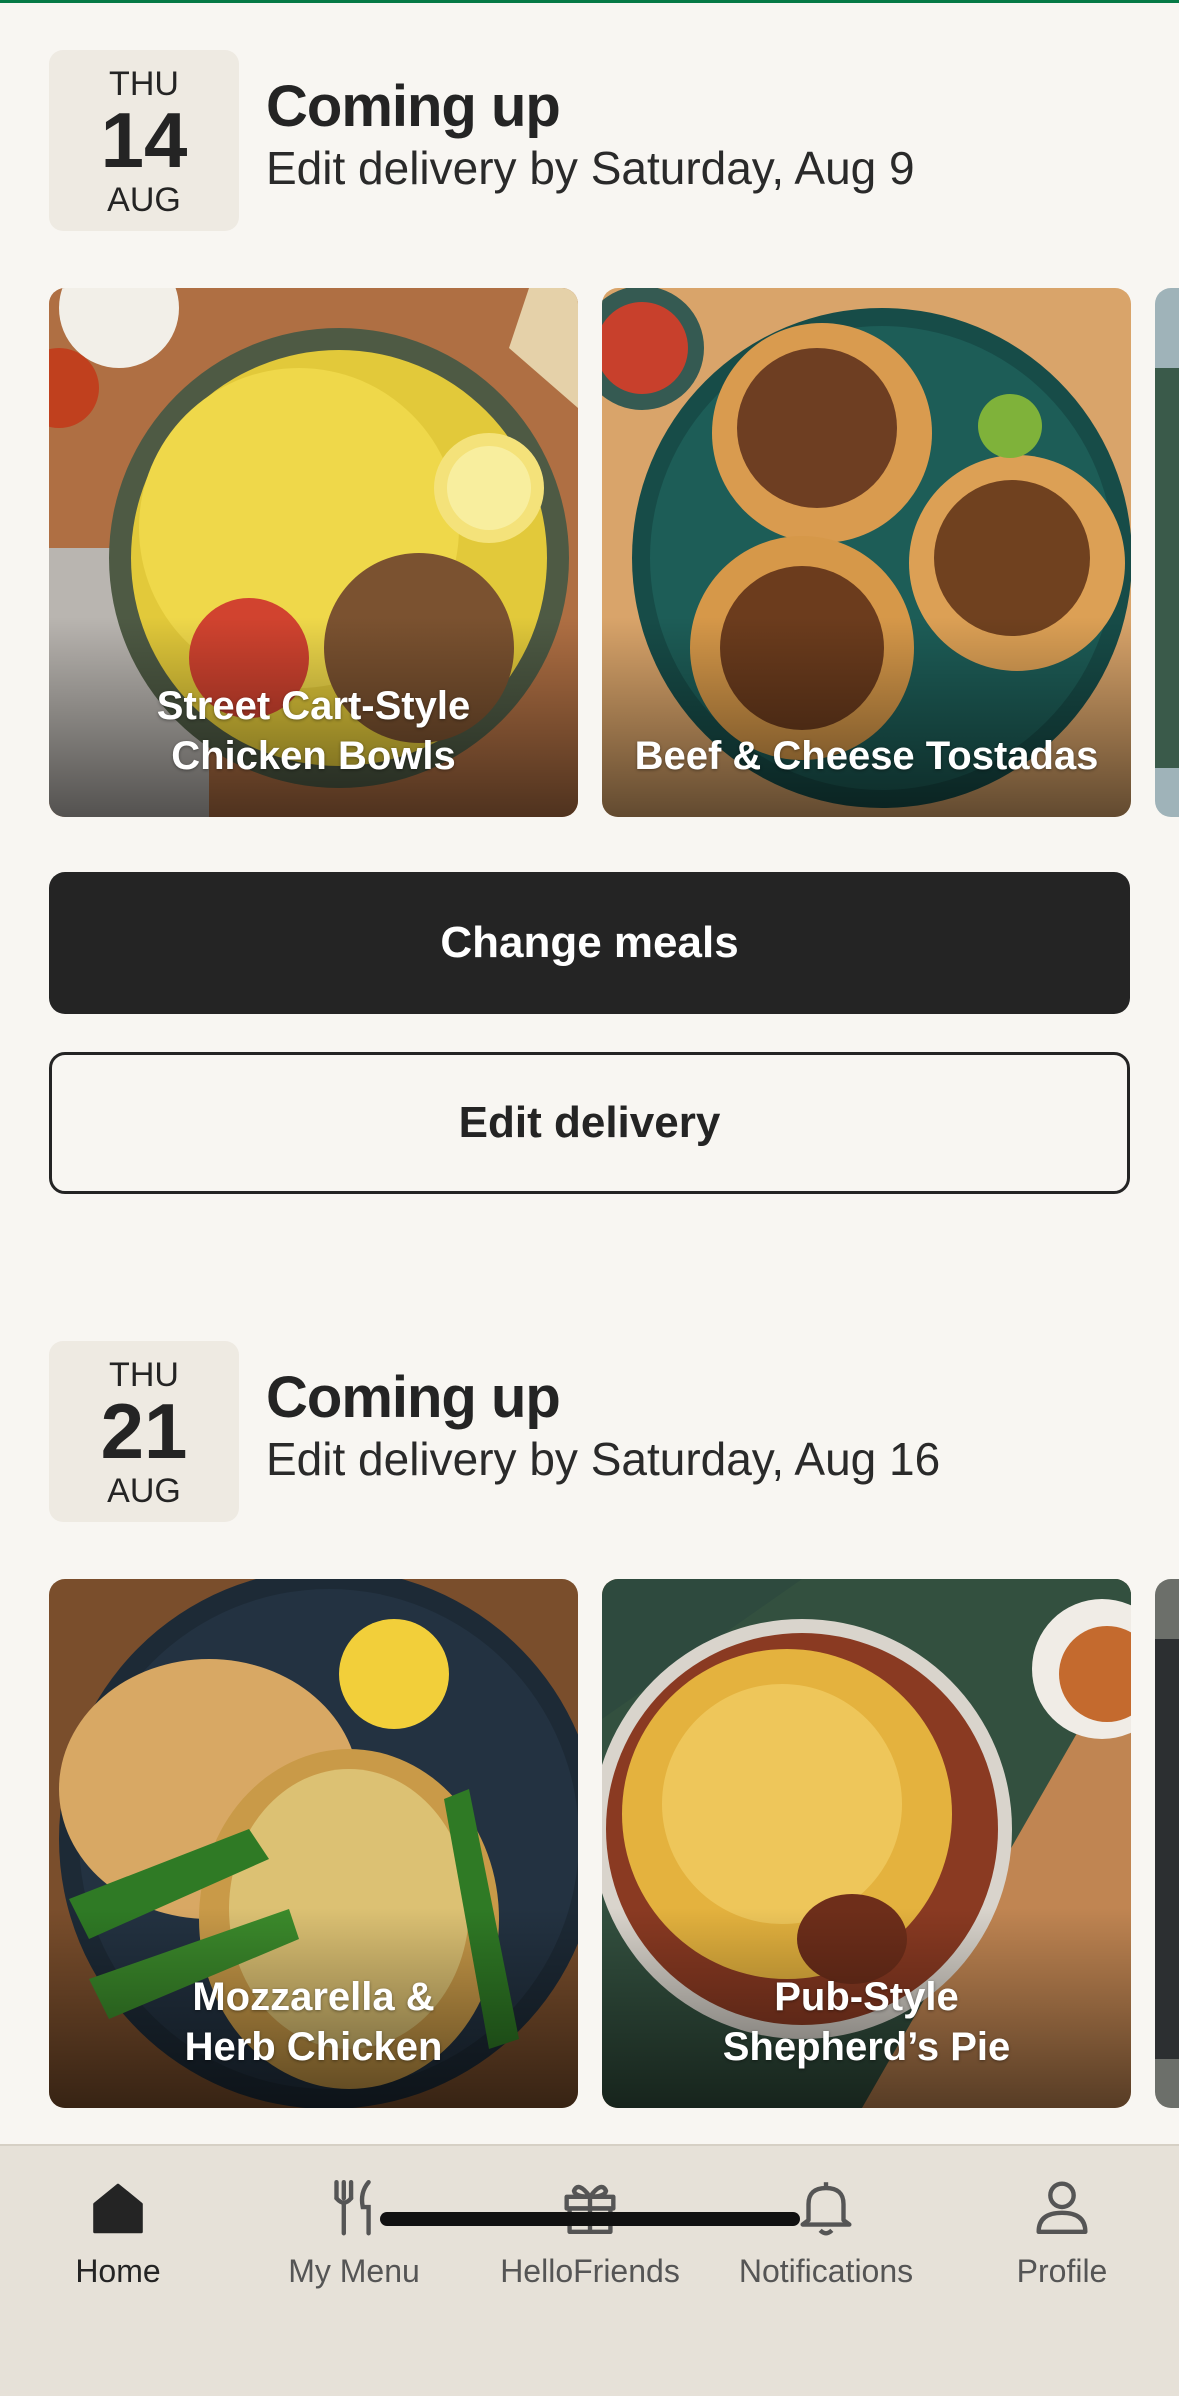  I want to click on edit-delivery-button: Edit delivery, so click(589, 1123).